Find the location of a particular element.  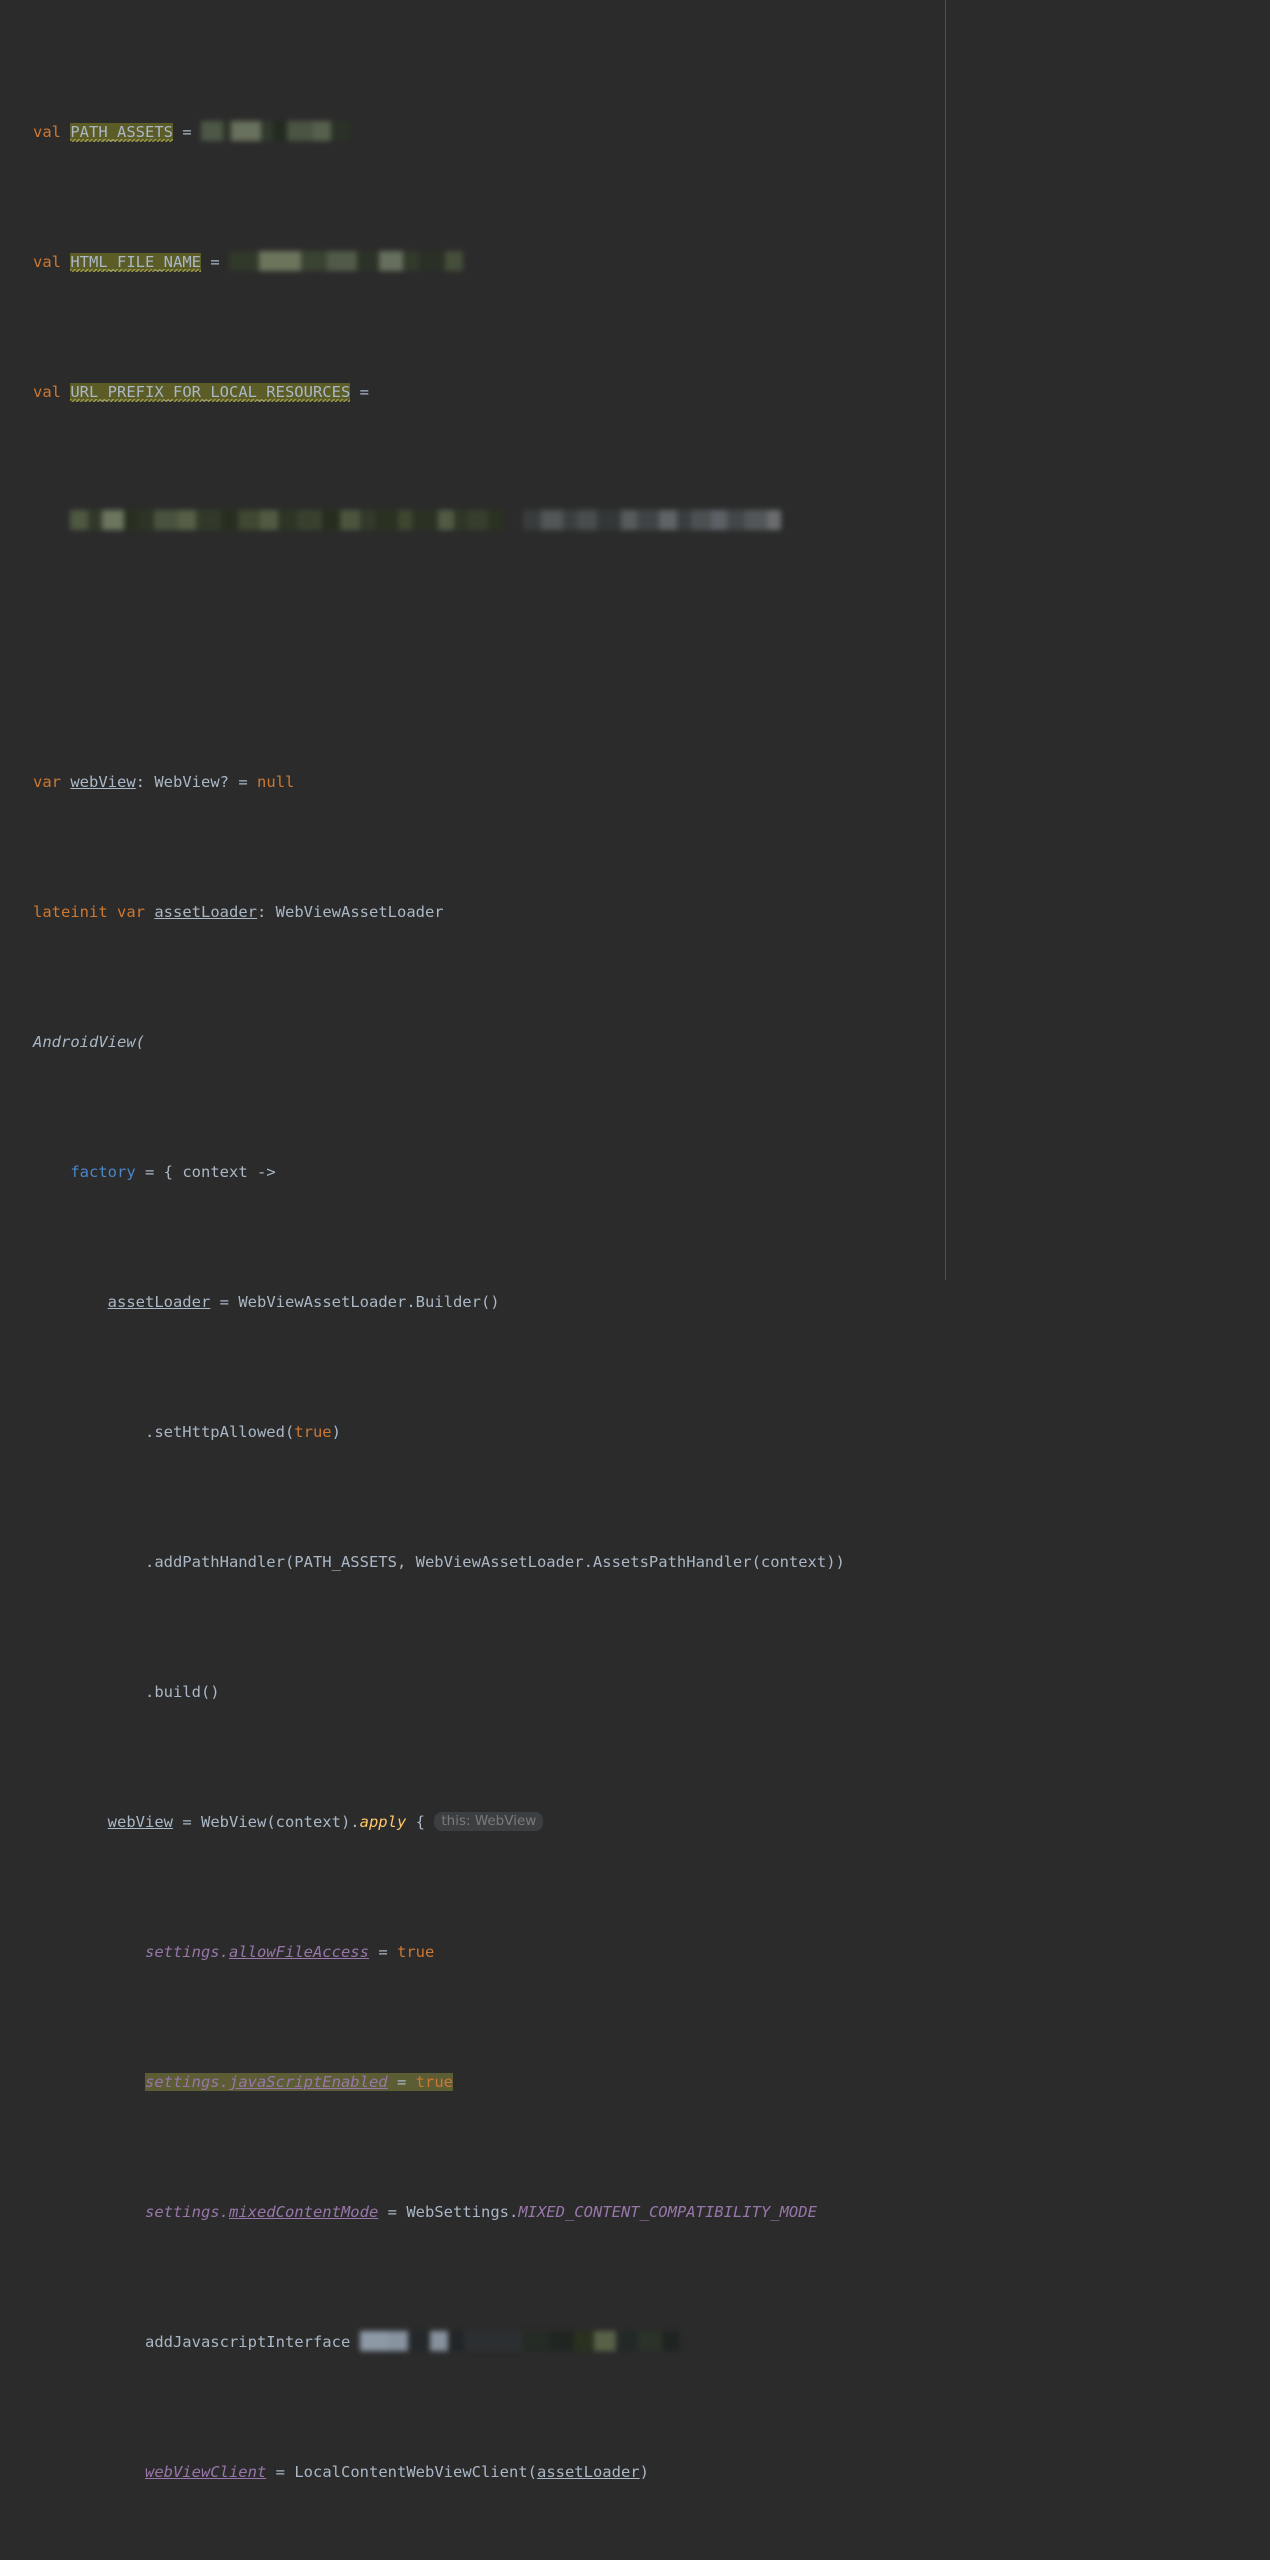

token-comma: , is located at coordinates (406, 1562).